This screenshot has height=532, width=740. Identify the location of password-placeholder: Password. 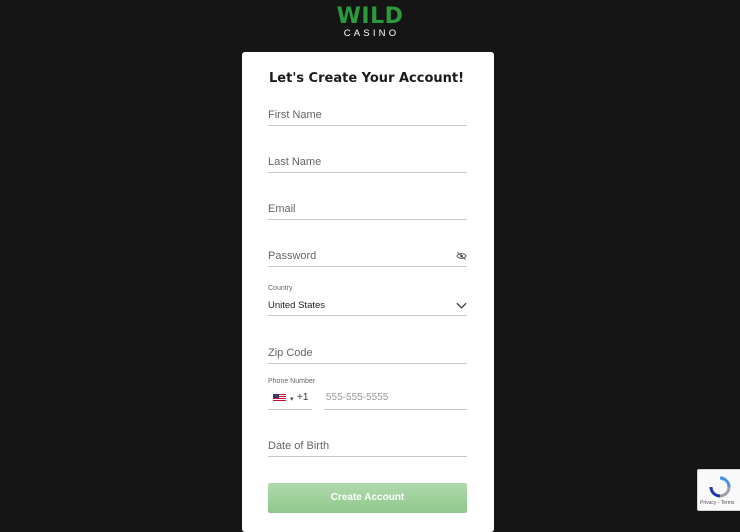
(292, 256).